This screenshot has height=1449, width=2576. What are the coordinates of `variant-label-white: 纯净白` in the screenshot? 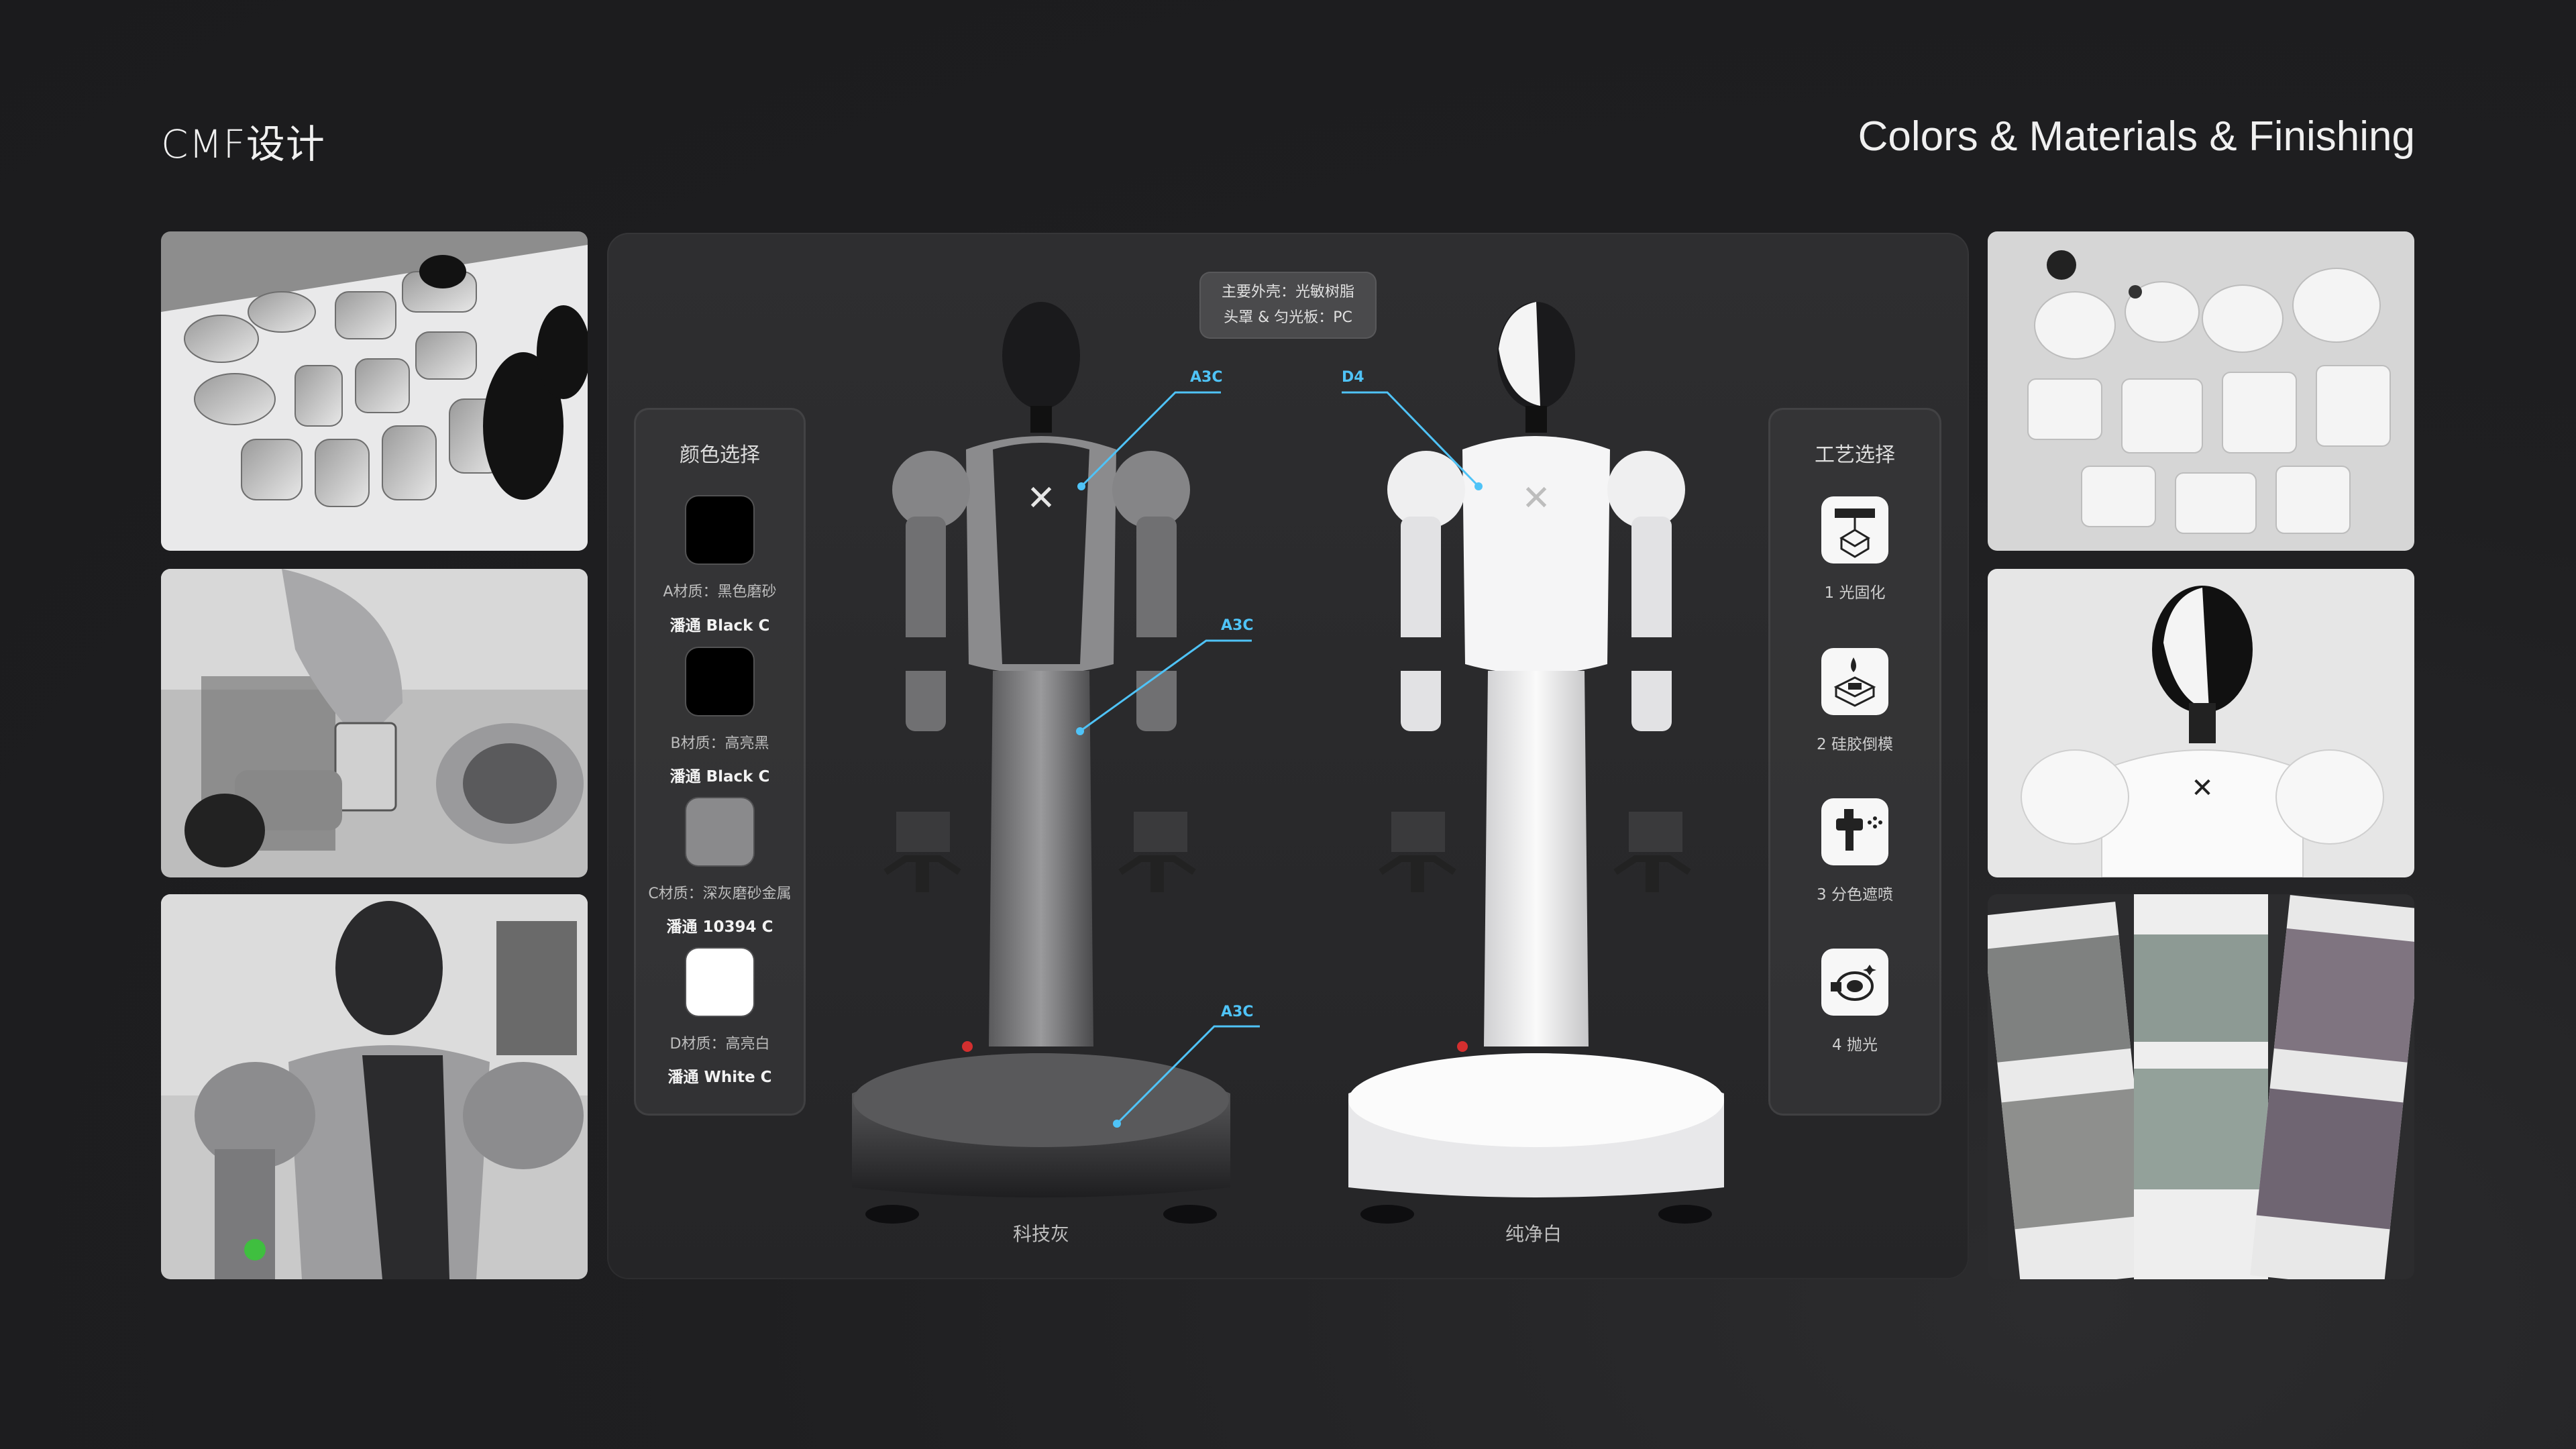 It's located at (1533, 1234).